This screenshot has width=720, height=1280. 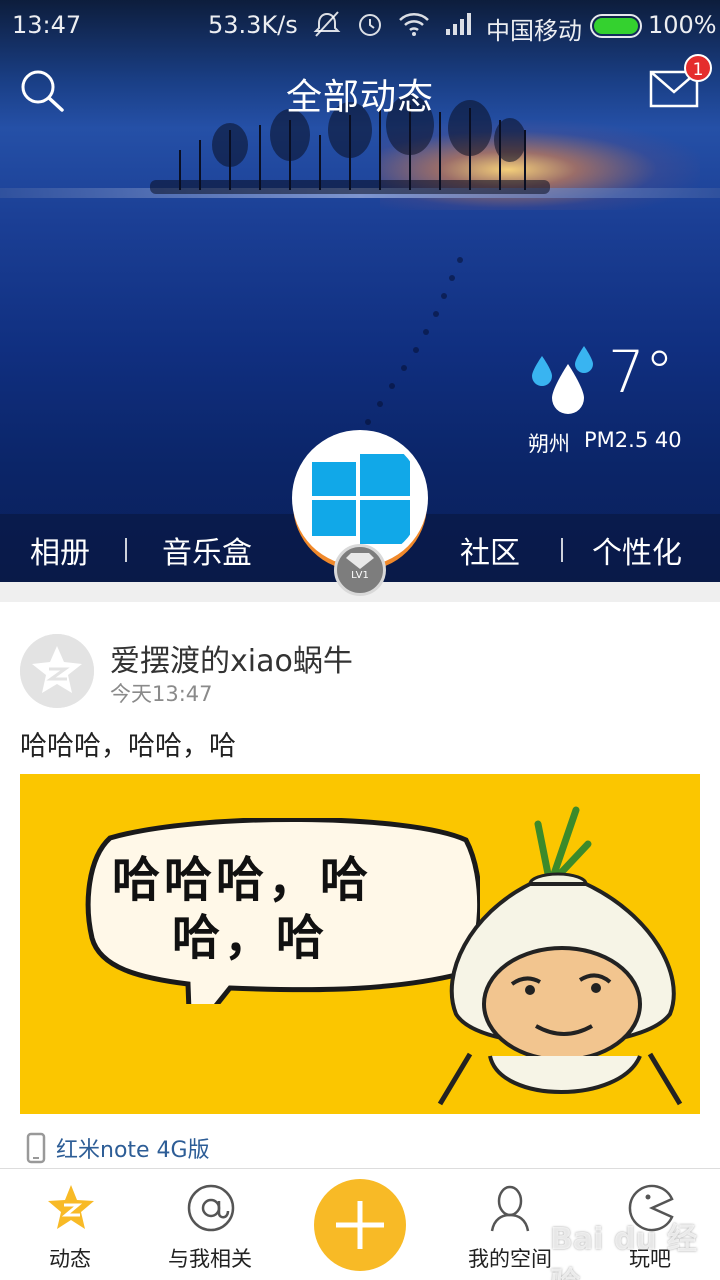 I want to click on wifi-icon, so click(x=414, y=24).